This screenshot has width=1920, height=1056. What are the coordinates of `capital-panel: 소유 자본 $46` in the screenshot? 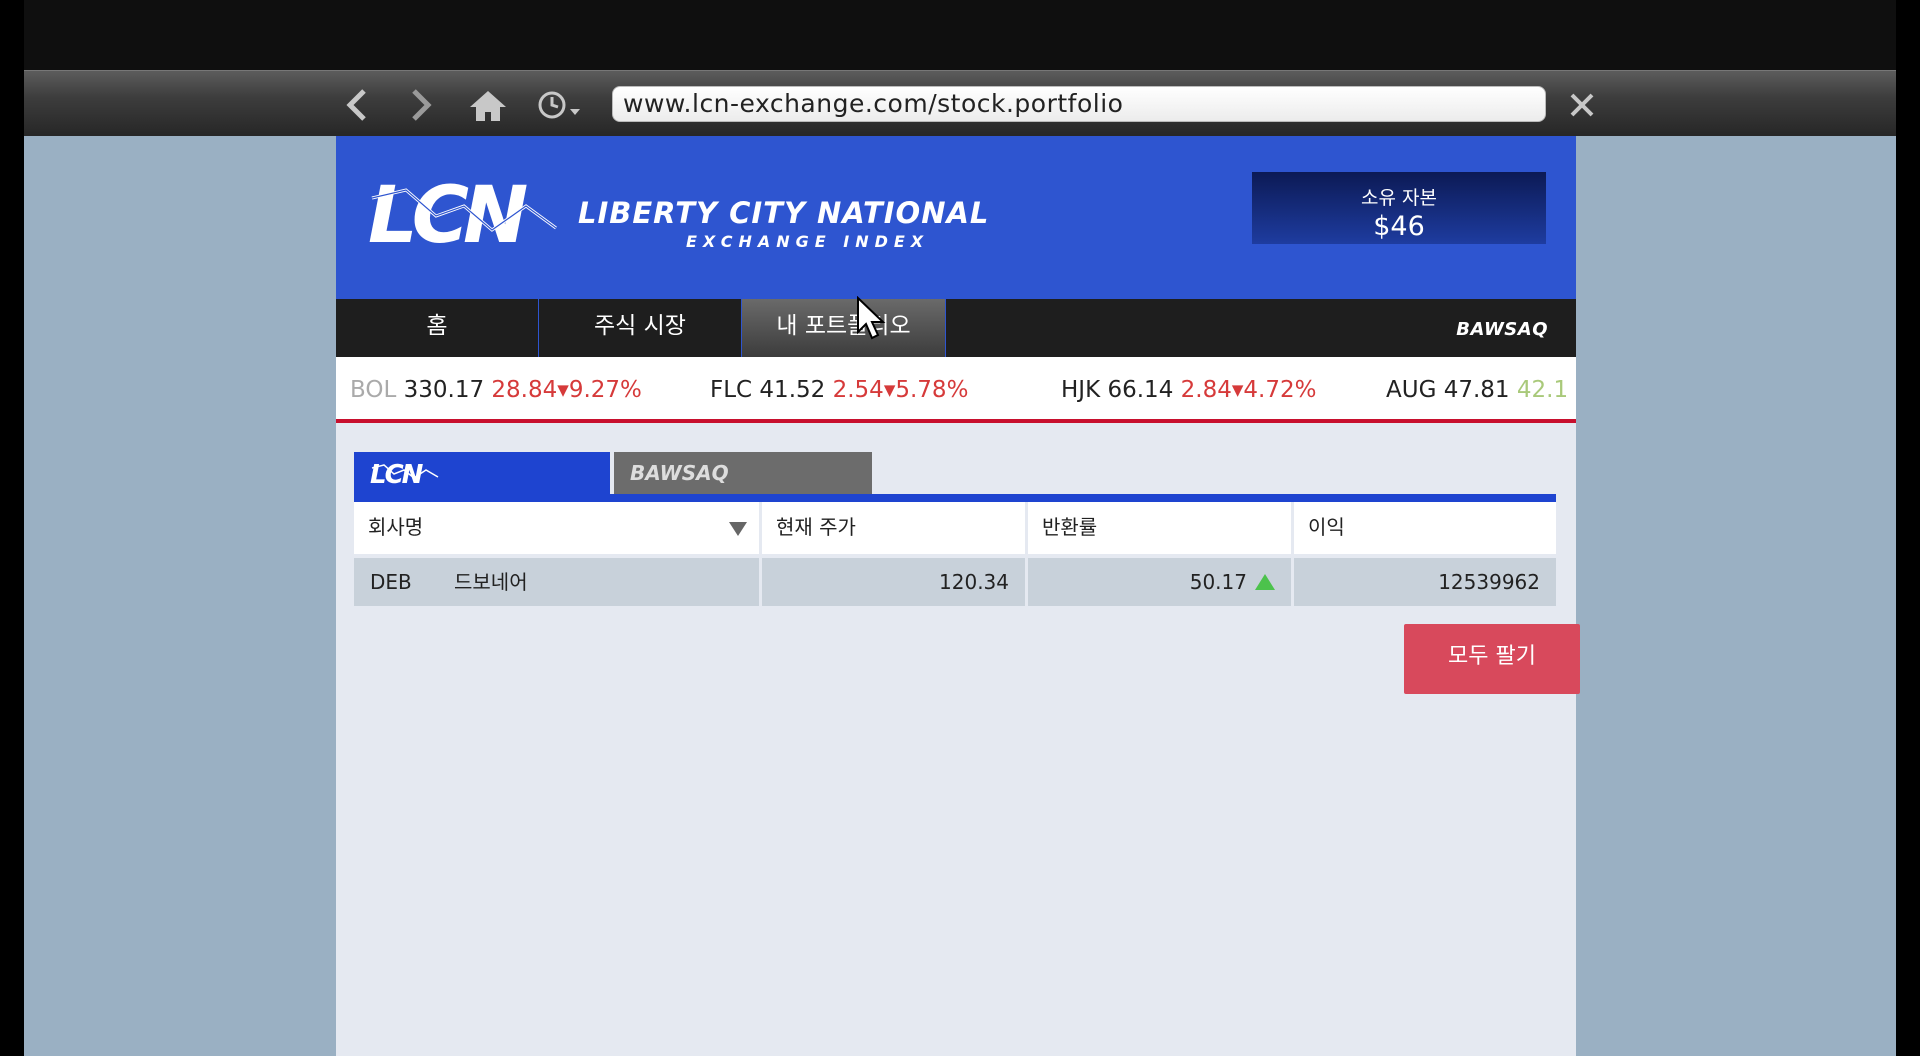 It's located at (1399, 208).